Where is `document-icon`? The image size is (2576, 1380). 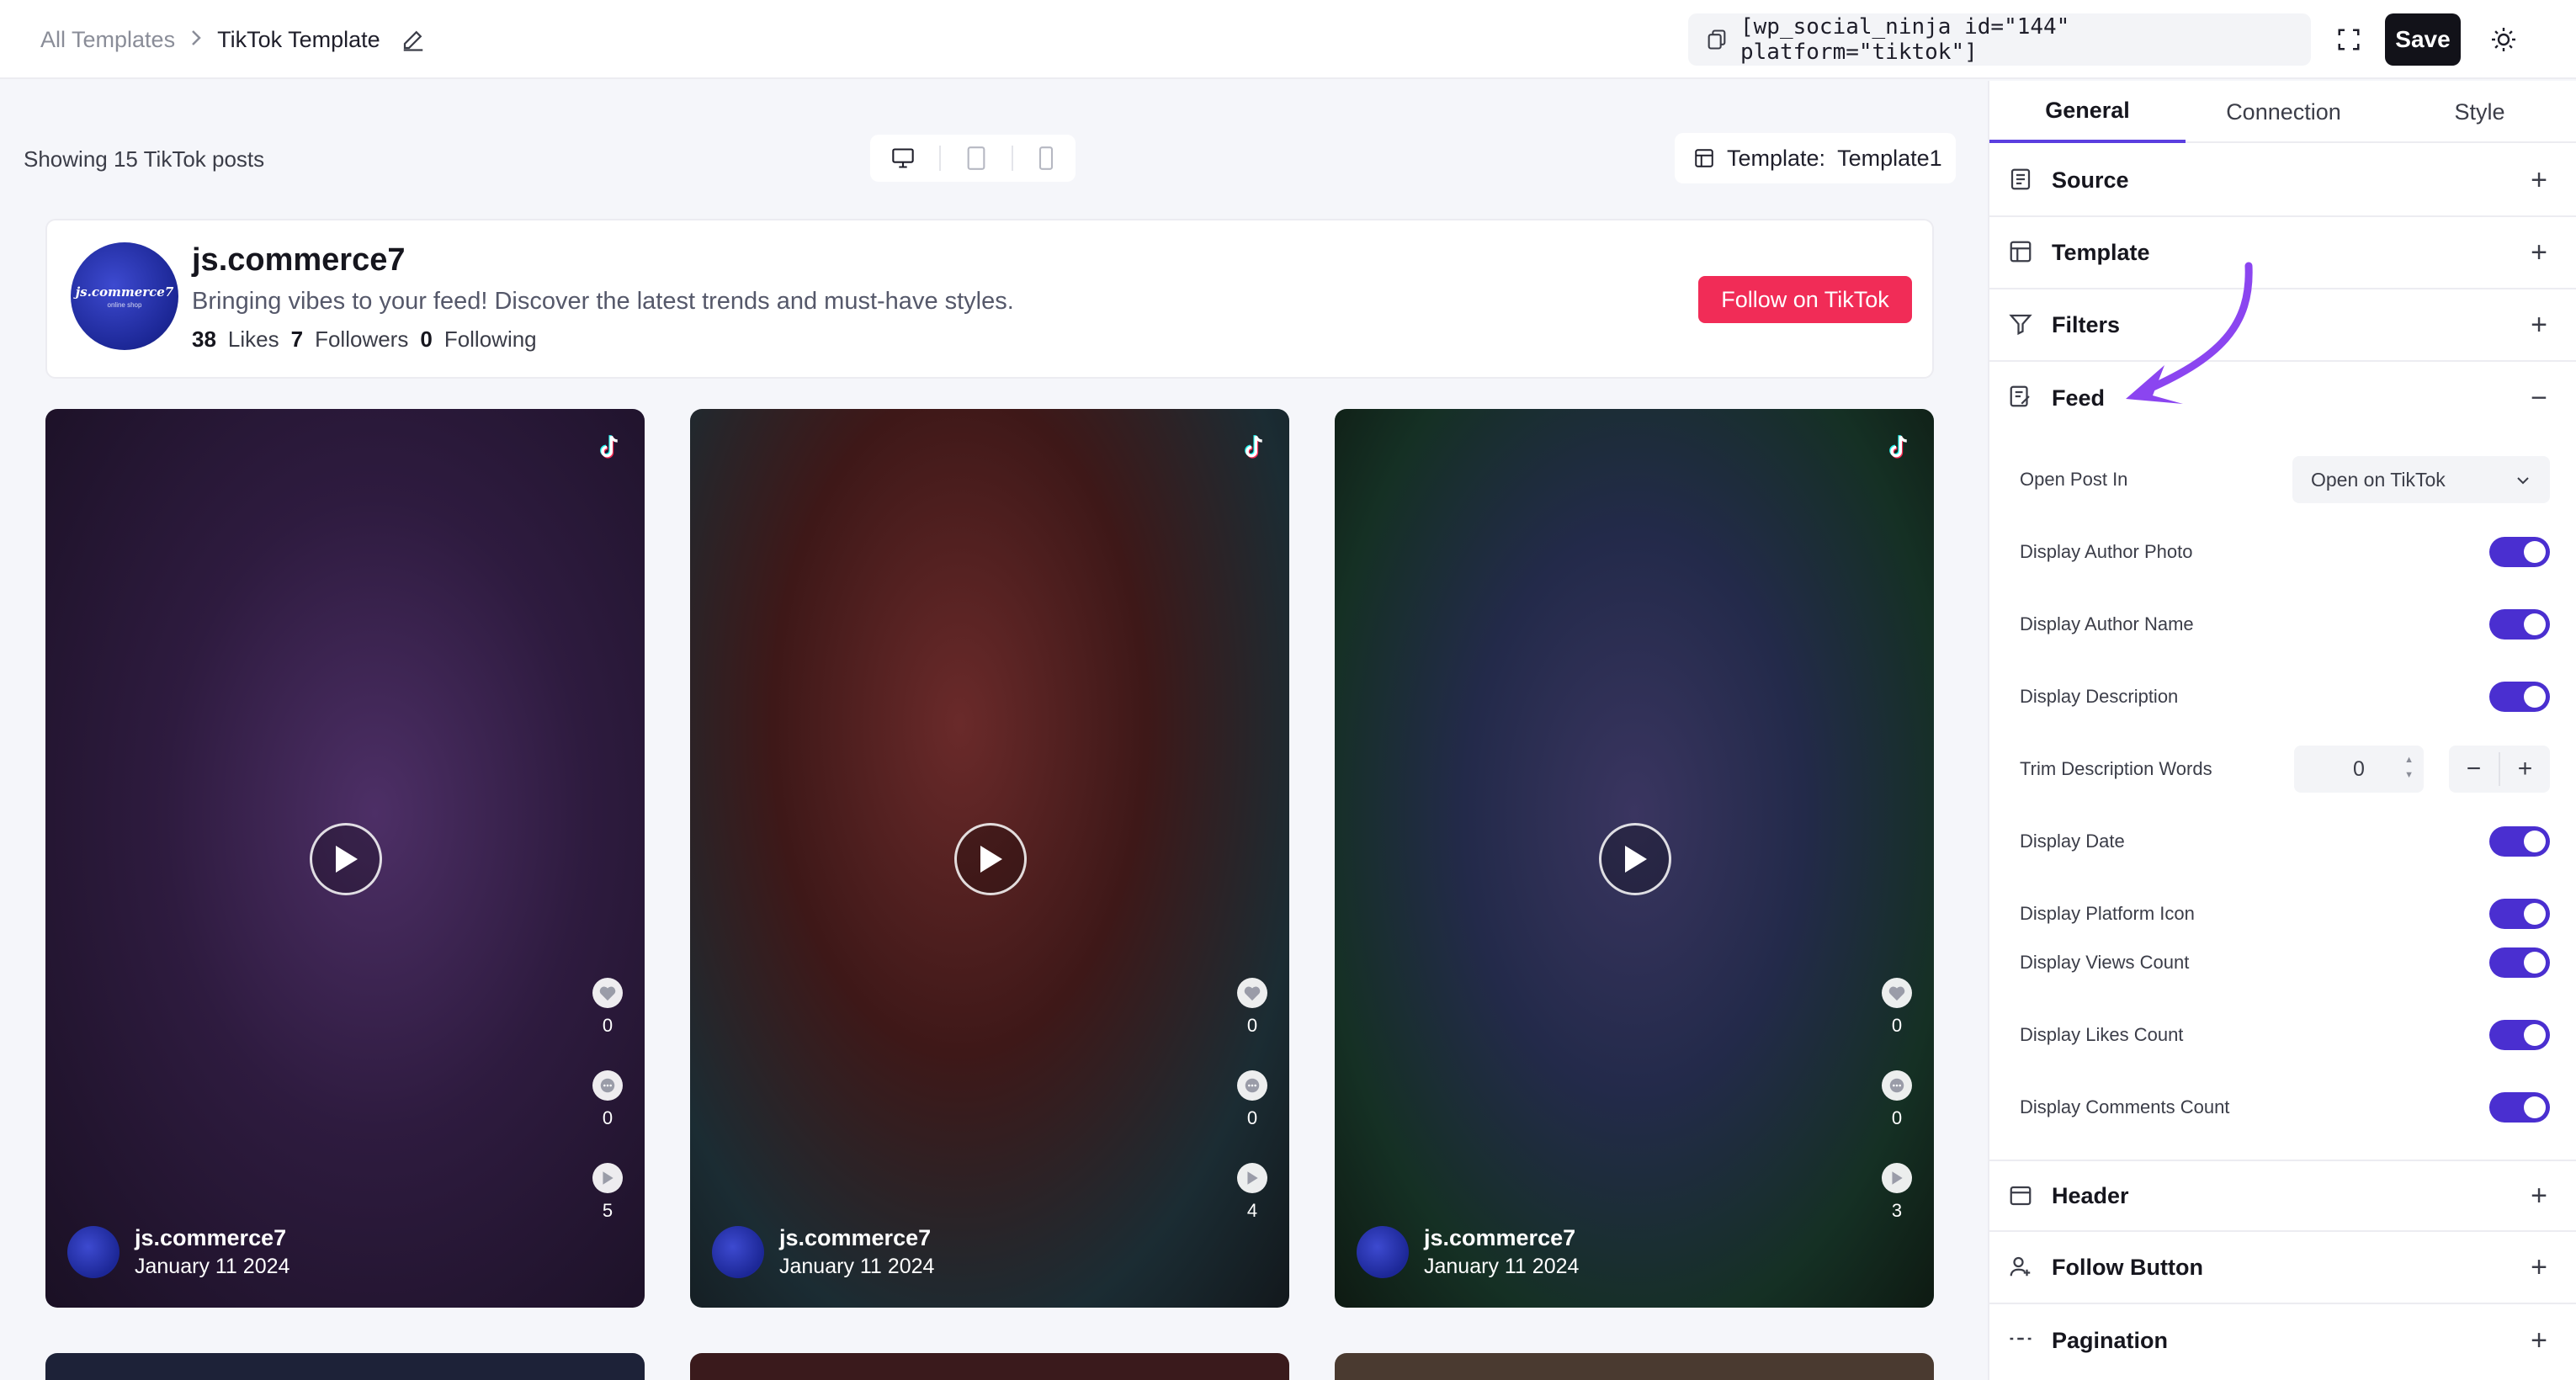
document-icon is located at coordinates (2021, 181).